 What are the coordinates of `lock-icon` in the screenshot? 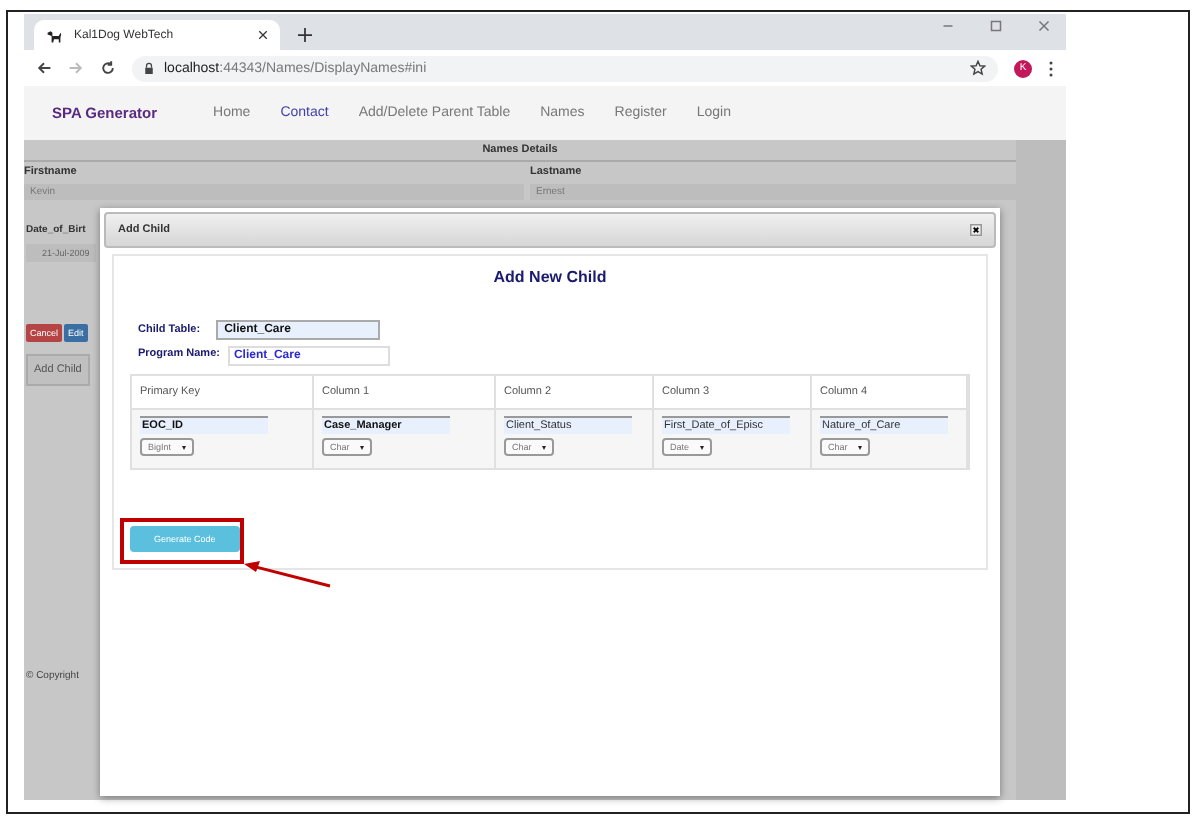 It's located at (149, 68).